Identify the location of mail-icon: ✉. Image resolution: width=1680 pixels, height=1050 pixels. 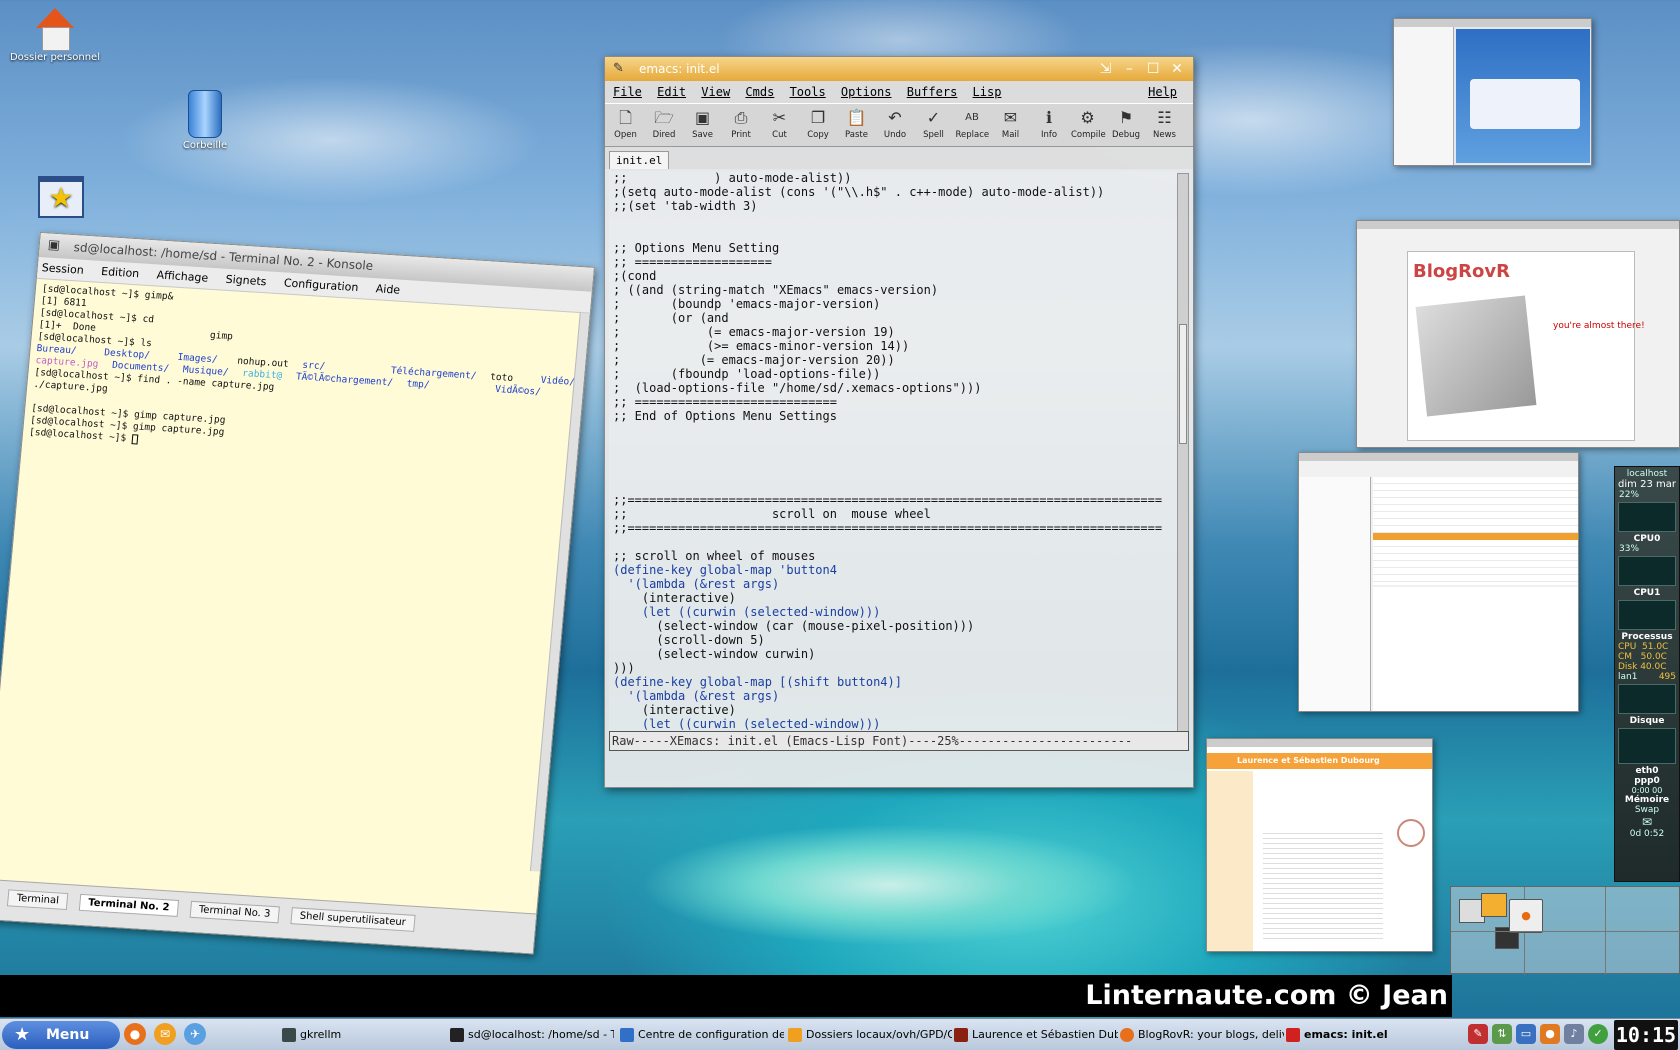
(1647, 822).